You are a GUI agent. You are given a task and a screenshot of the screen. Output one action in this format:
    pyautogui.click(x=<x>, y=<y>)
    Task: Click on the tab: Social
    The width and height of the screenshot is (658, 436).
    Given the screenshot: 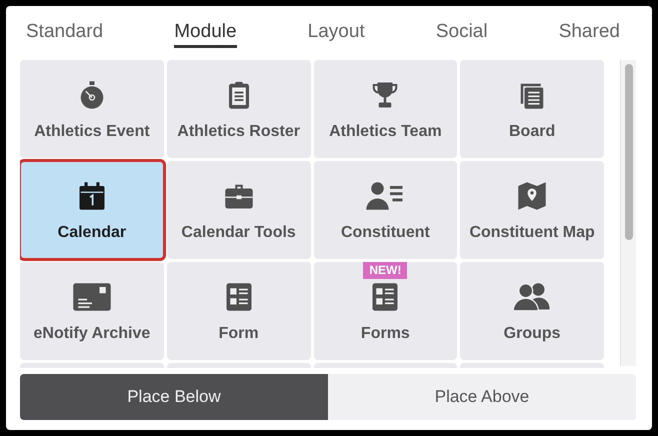 What is the action you would take?
    pyautogui.click(x=462, y=33)
    